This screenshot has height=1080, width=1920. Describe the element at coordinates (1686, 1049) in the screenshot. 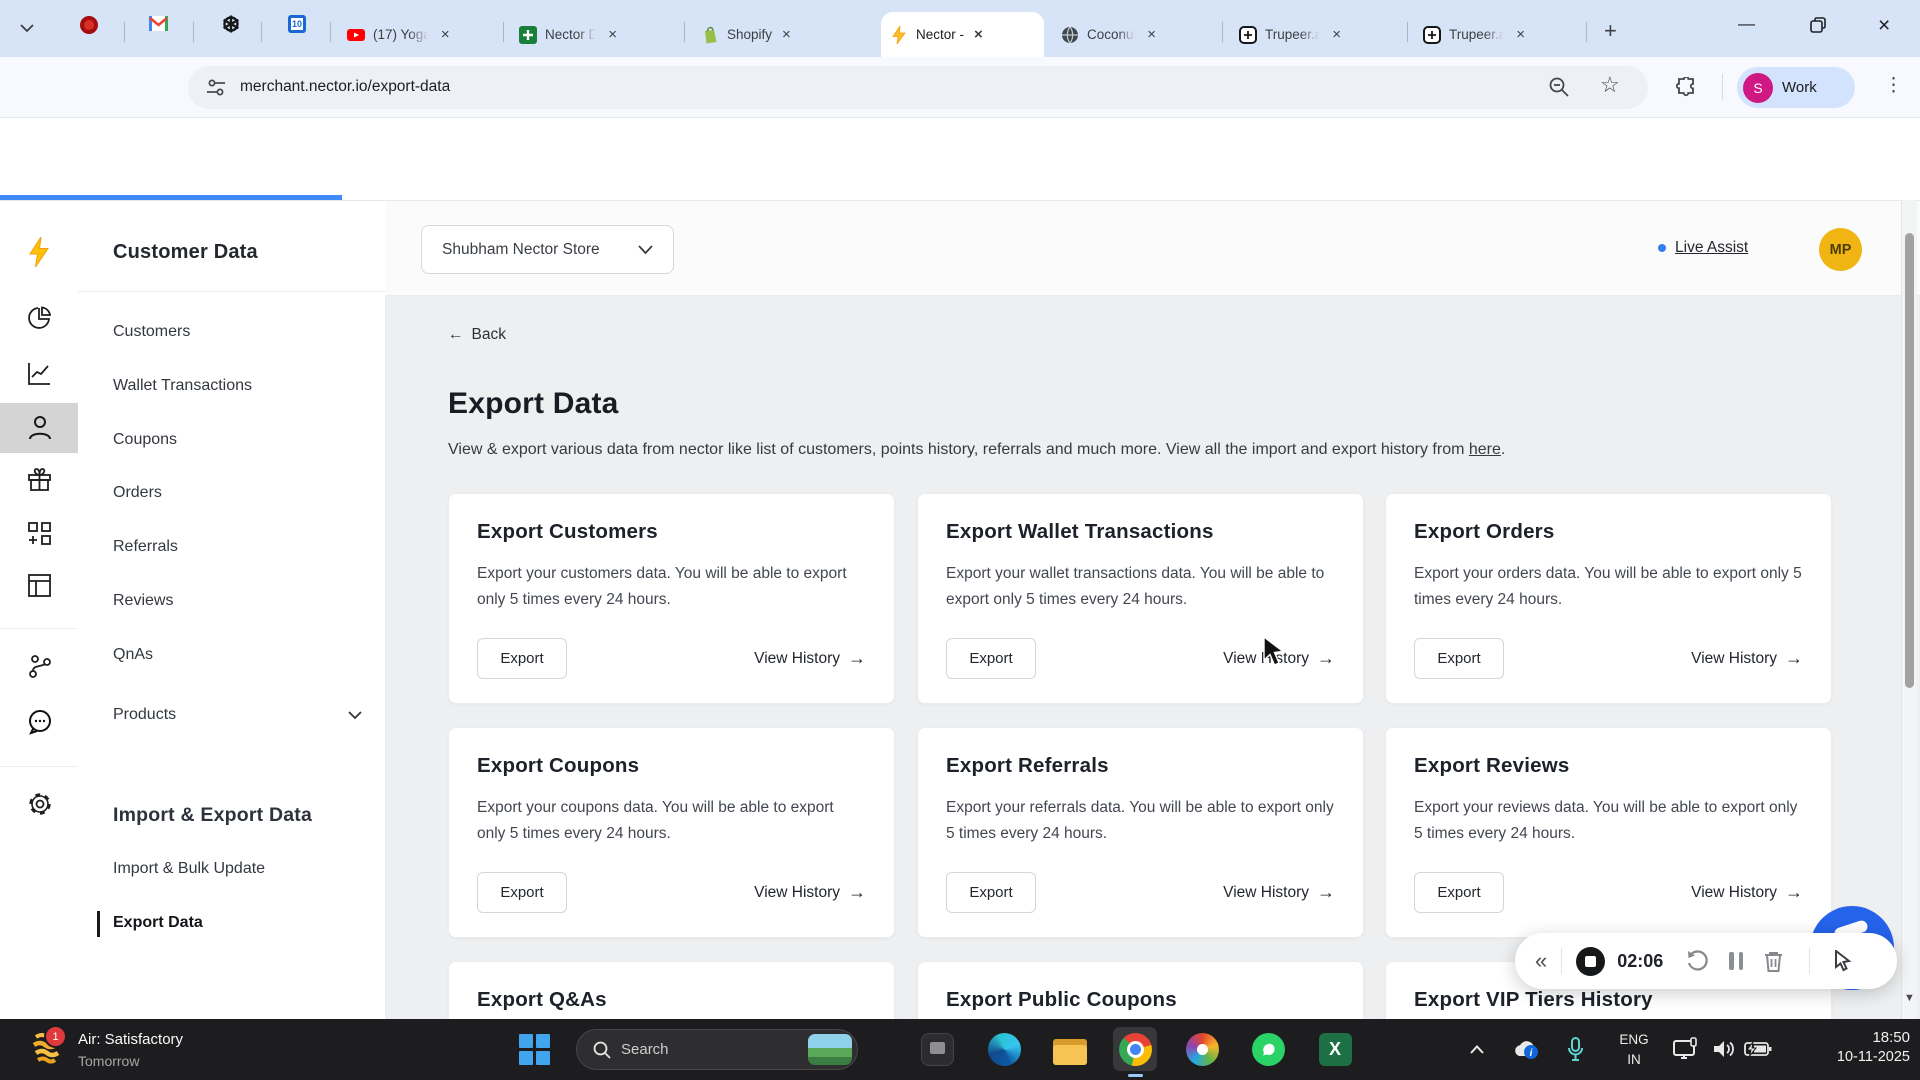

I see `display-connect-icon` at that location.